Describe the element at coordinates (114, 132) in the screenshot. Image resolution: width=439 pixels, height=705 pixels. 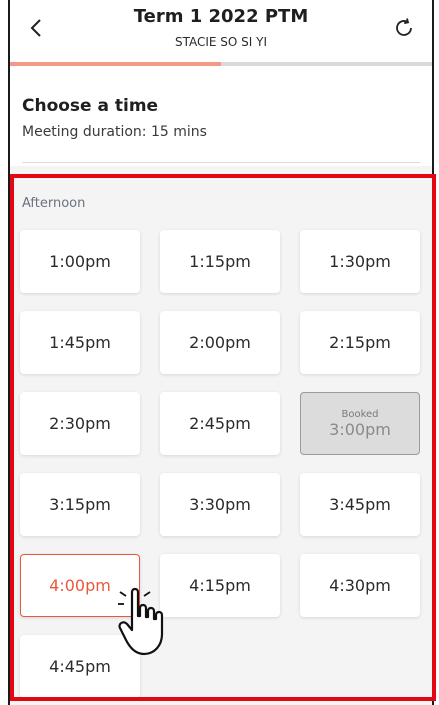
I see `meeting-duration: Meeting duration: 15 mins` at that location.